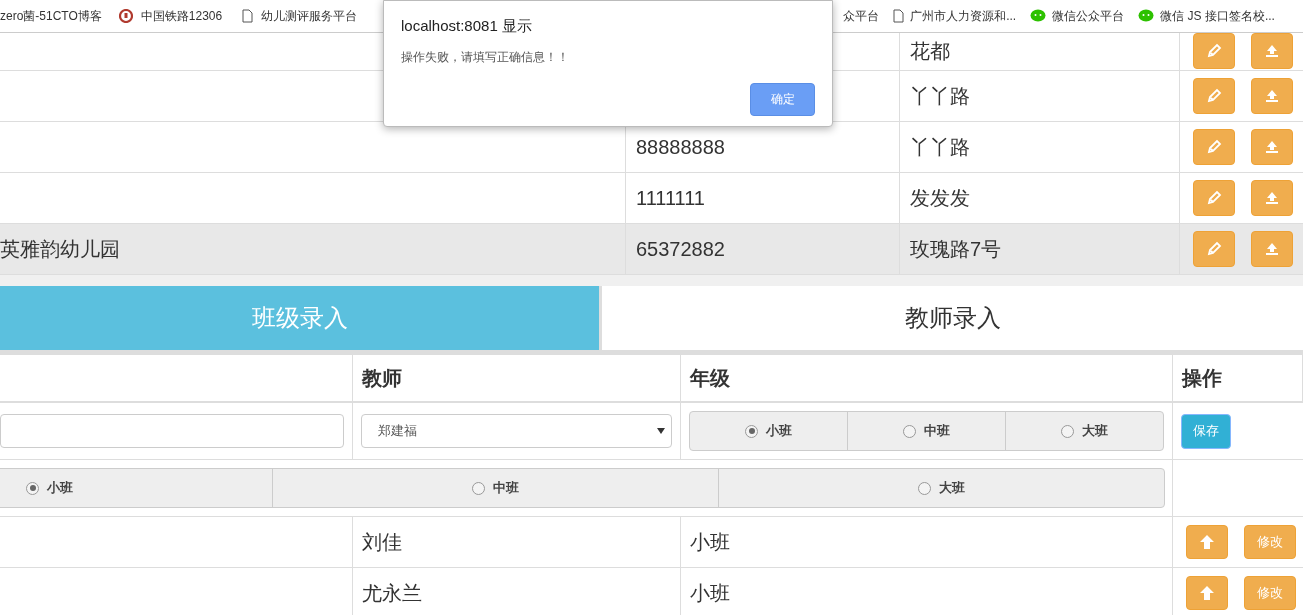  I want to click on column-header: 年级, so click(710, 378).